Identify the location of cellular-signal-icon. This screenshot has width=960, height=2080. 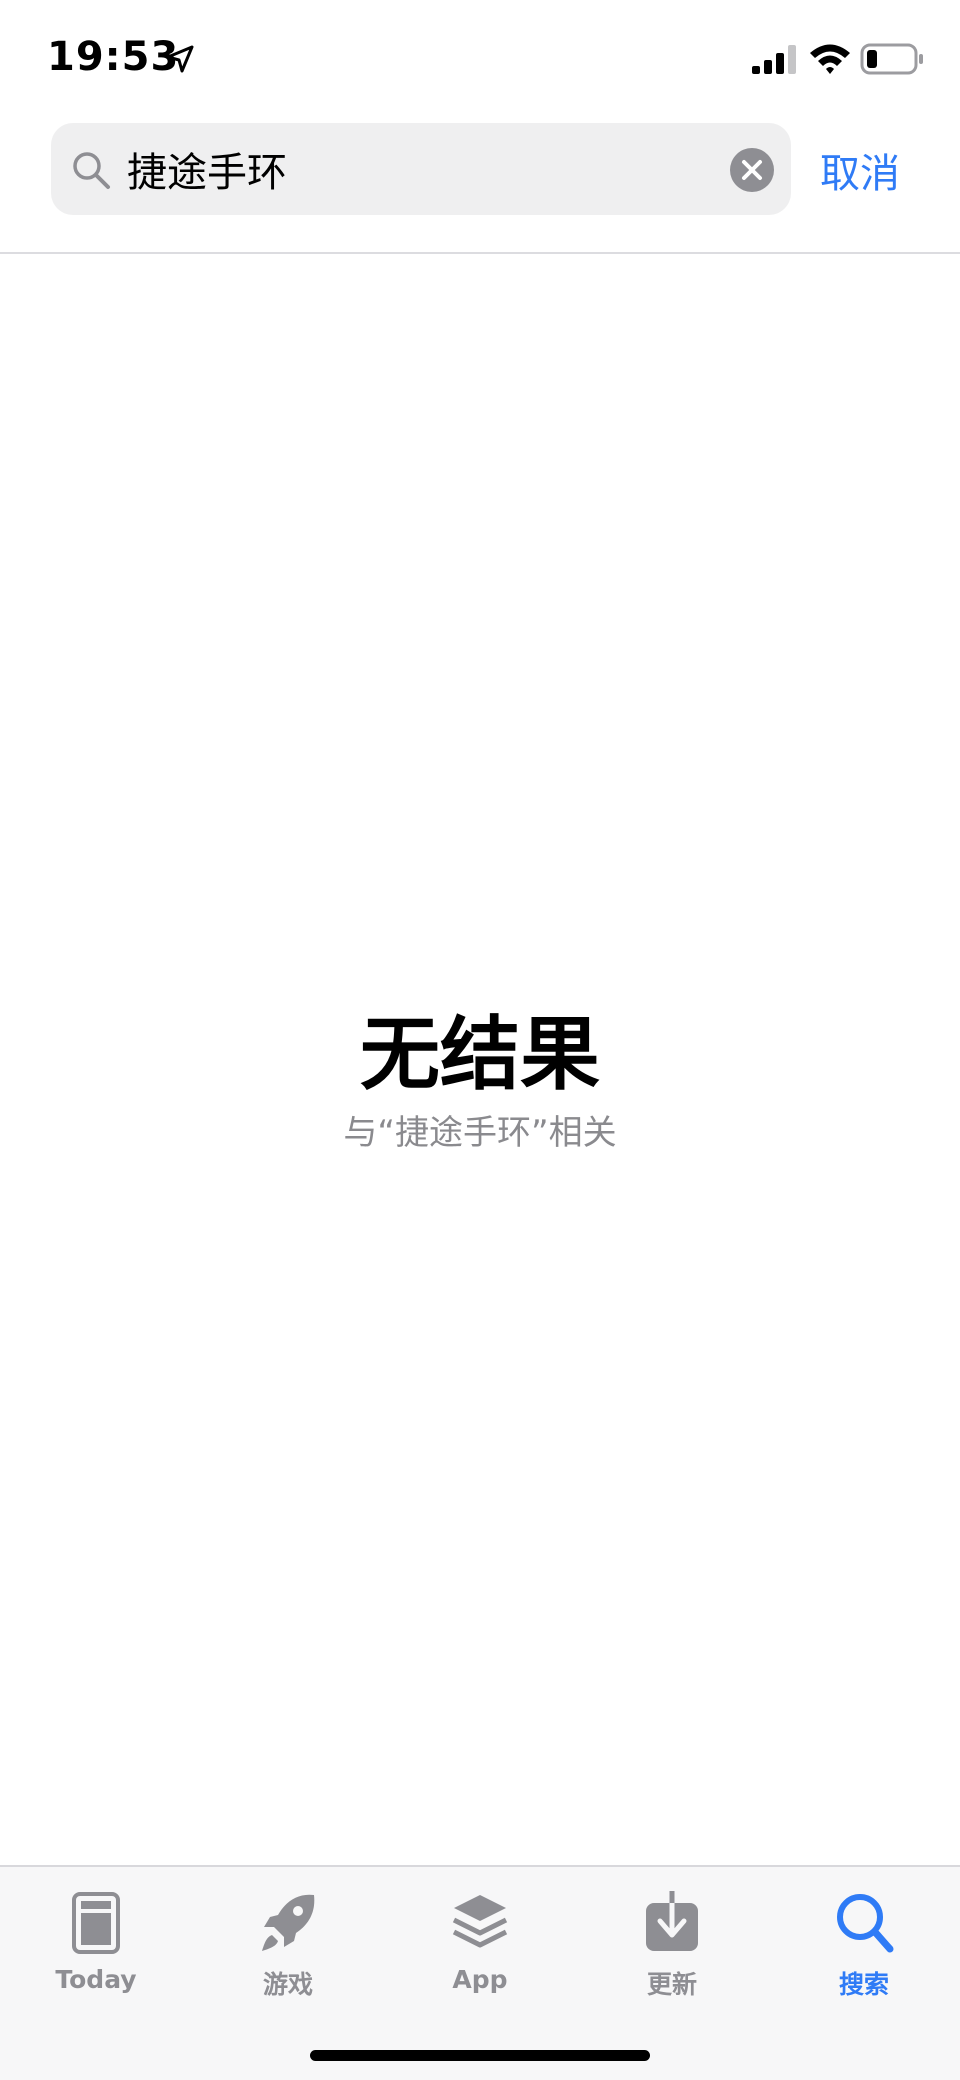
(774, 59).